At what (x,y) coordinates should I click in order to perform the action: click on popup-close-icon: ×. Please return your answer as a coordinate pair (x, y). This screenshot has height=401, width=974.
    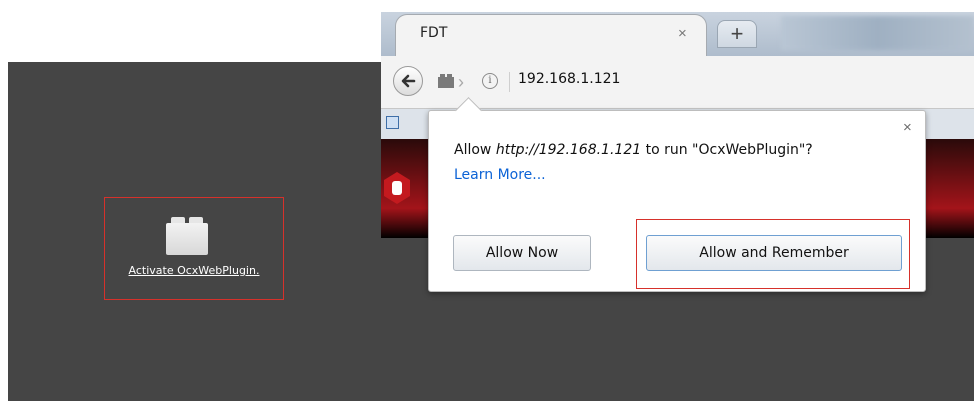
    Looking at the image, I should click on (907, 127).